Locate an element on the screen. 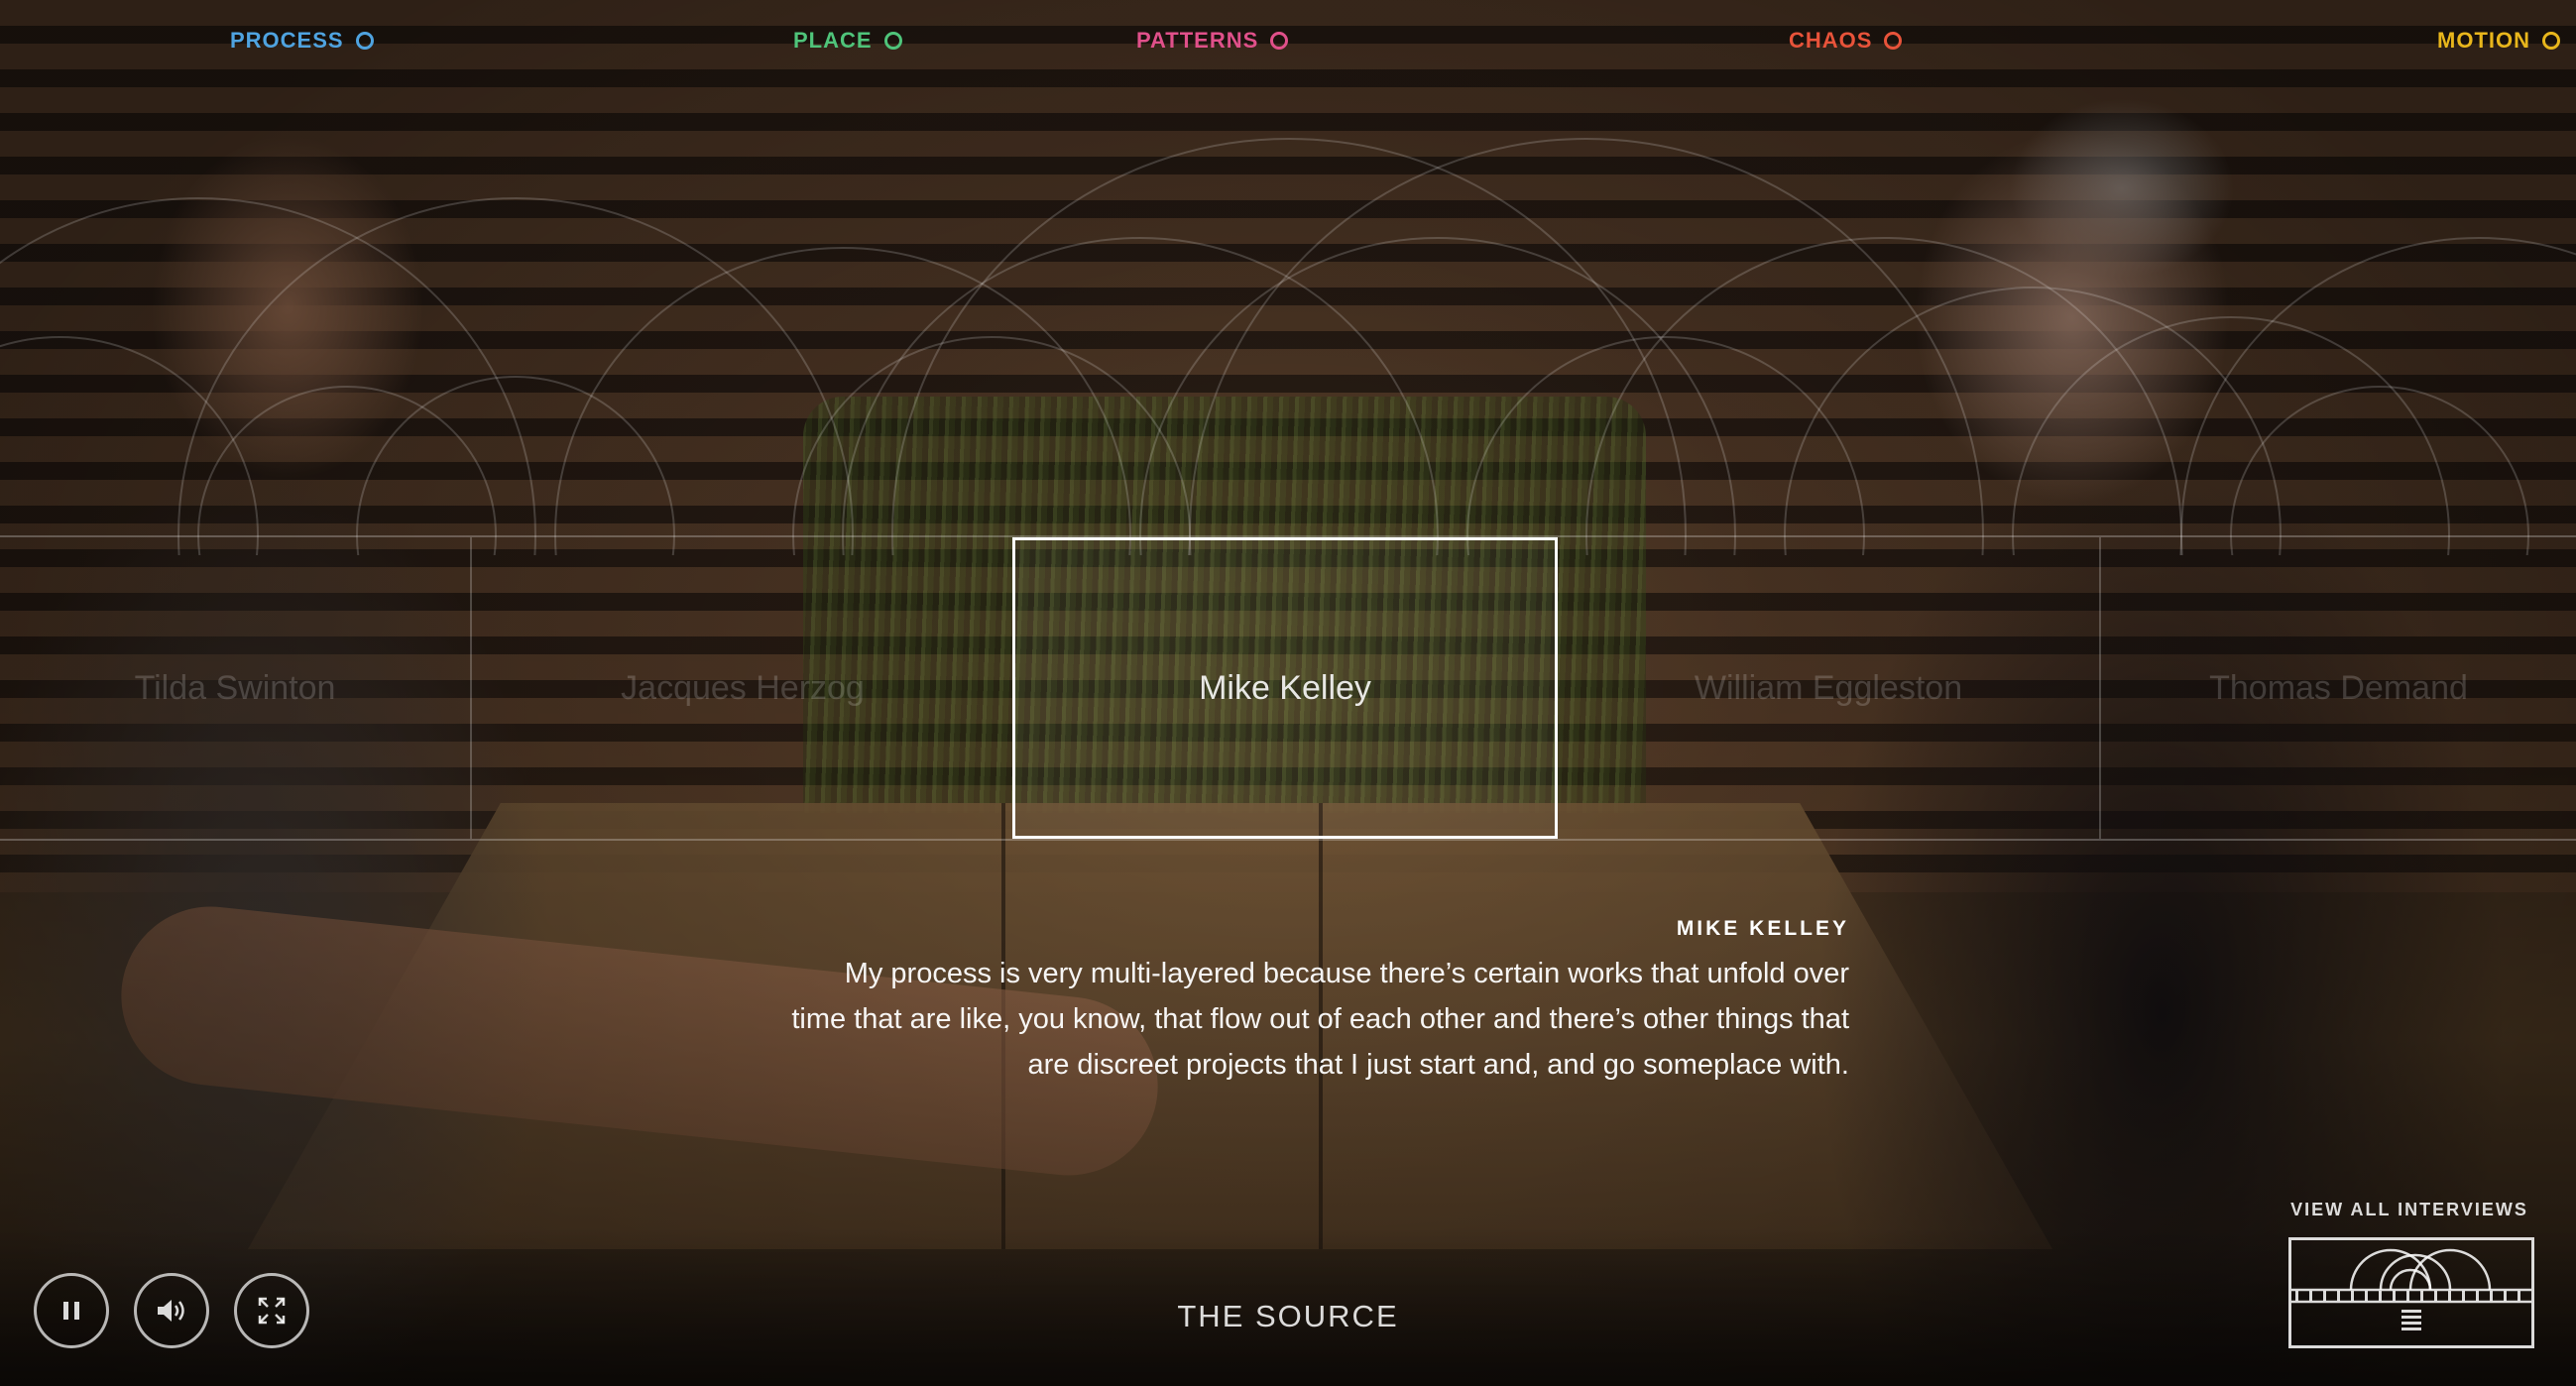 Image resolution: width=2576 pixels, height=1386 pixels. fullscreen-icon is located at coordinates (272, 1311).